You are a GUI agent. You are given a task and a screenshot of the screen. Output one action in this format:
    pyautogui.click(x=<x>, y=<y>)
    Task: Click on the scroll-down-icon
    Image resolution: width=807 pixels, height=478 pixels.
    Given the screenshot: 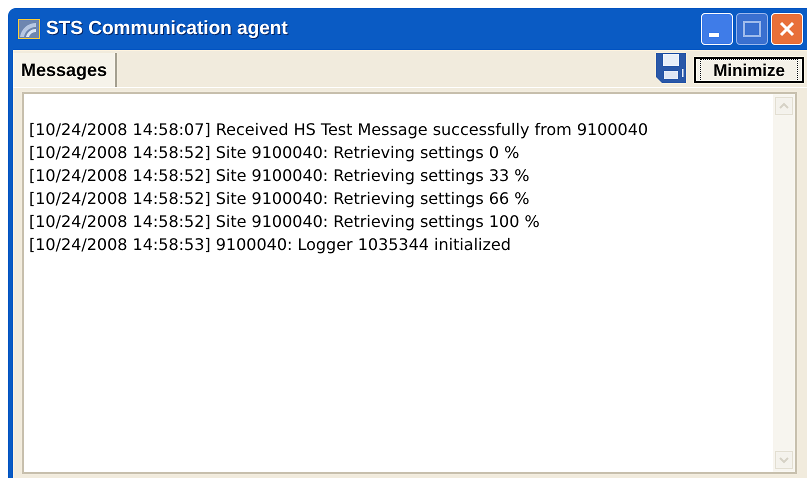 What is the action you would take?
    pyautogui.click(x=784, y=460)
    